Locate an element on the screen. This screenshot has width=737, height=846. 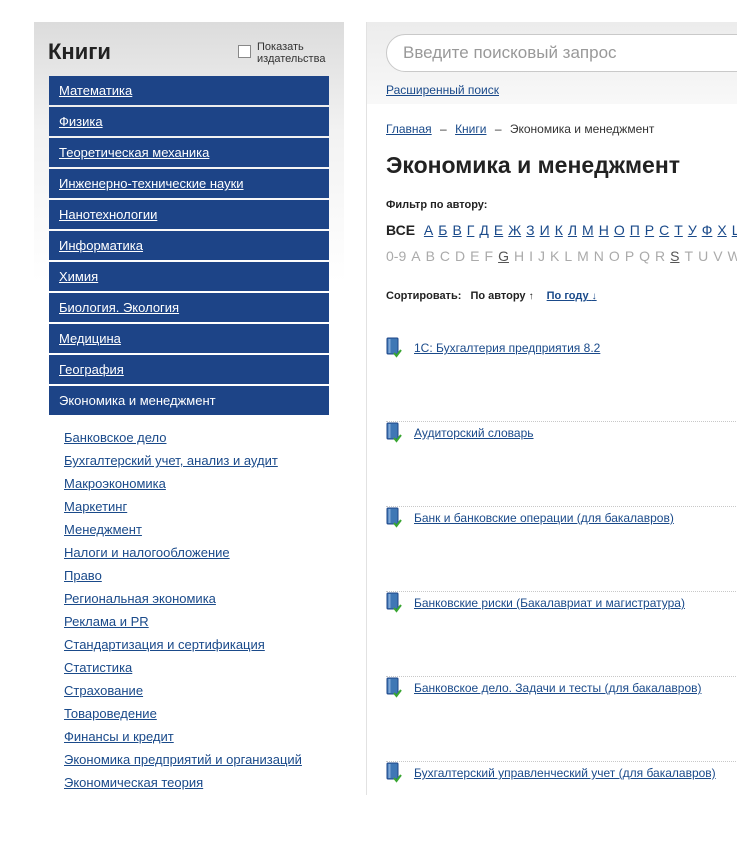
filter-letter-latin: T is located at coordinates (689, 256).